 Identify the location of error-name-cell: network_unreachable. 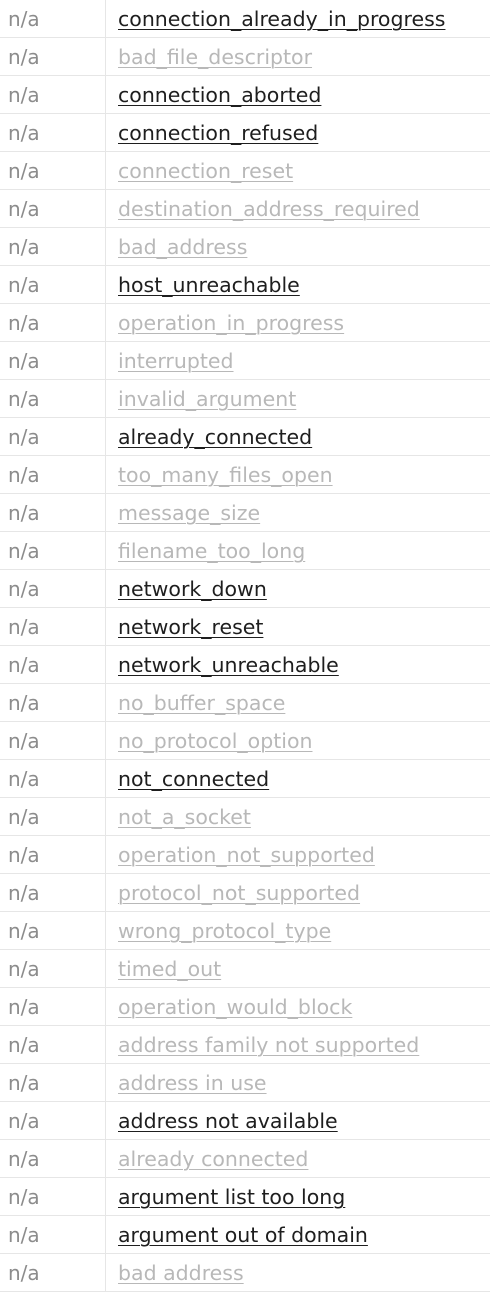
(222, 664).